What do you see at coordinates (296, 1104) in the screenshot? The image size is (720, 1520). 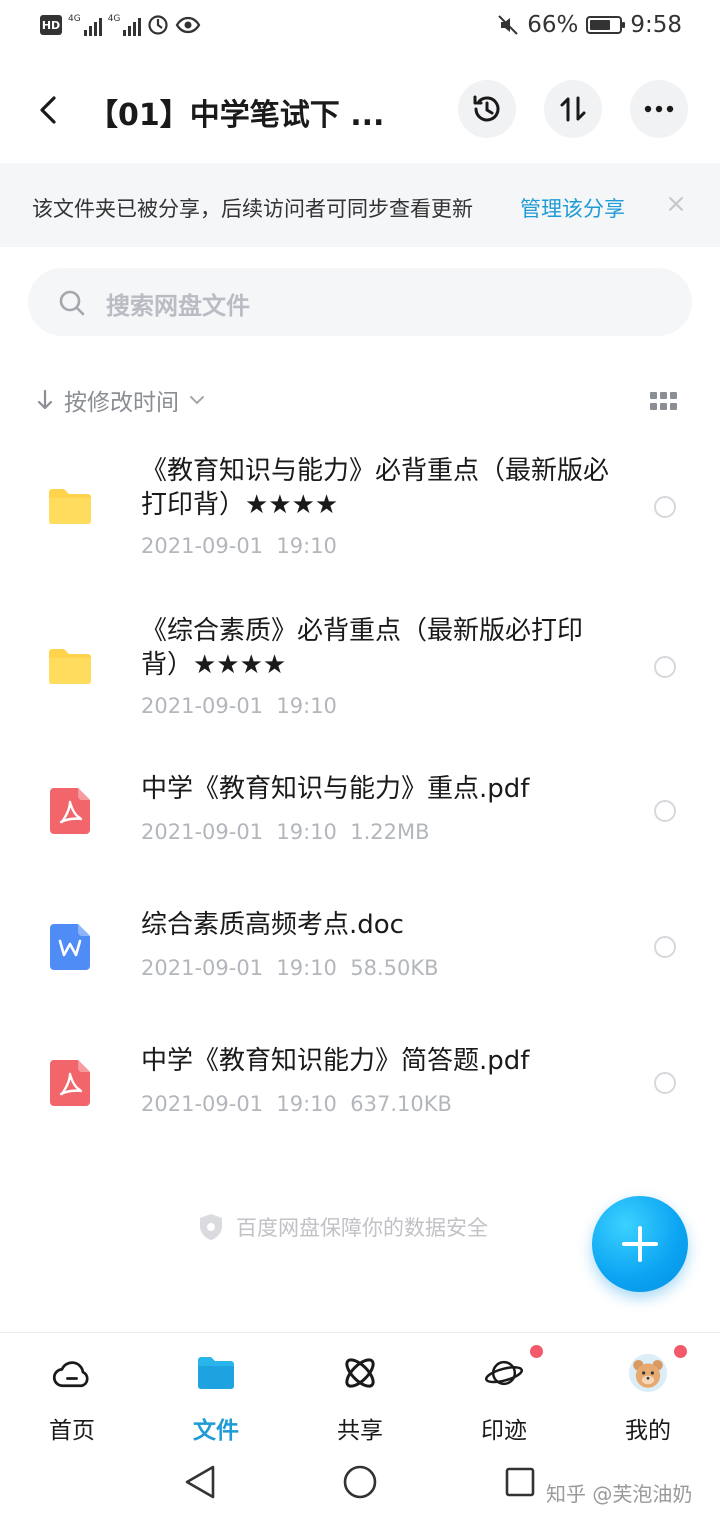 I see `file-meta: 2021-09-01 19:10 637.10KB` at bounding box center [296, 1104].